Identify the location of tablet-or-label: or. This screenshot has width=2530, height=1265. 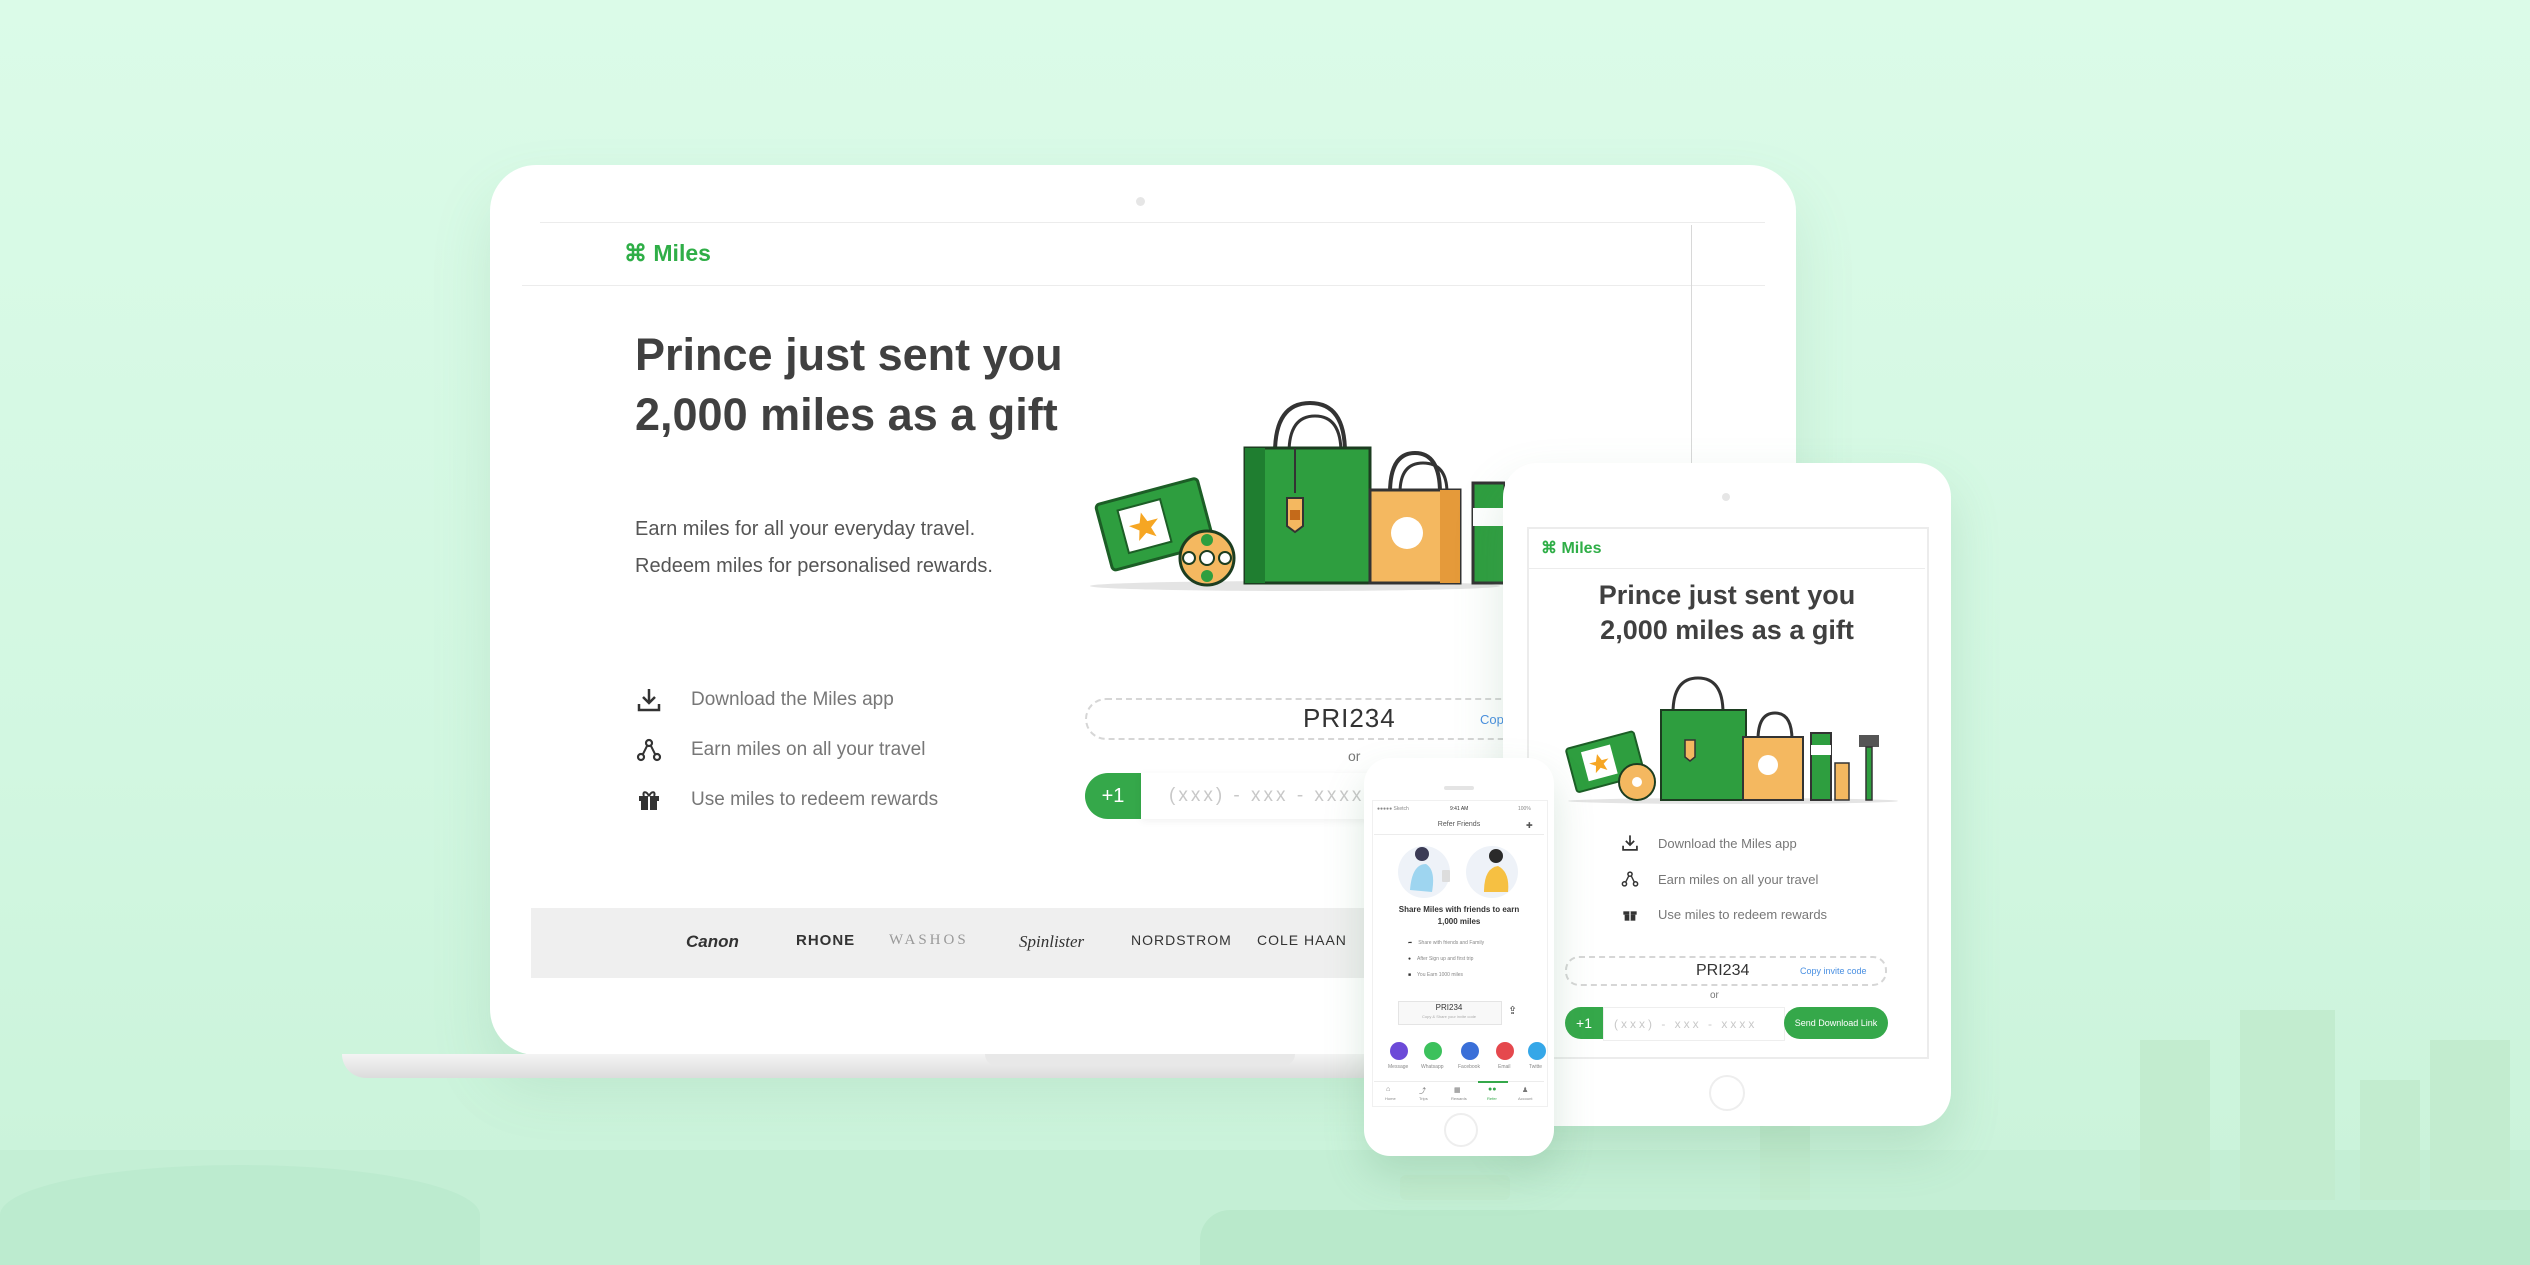
(1714, 995).